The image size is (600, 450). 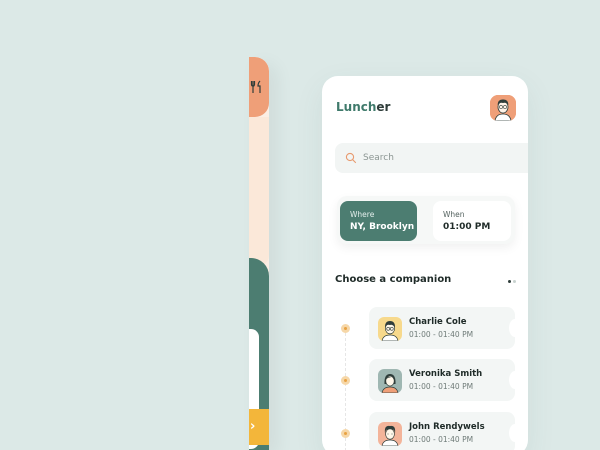 I want to click on where-when-selector: Where NY, Brooklyn When 01:00 PM, so click(x=426, y=220).